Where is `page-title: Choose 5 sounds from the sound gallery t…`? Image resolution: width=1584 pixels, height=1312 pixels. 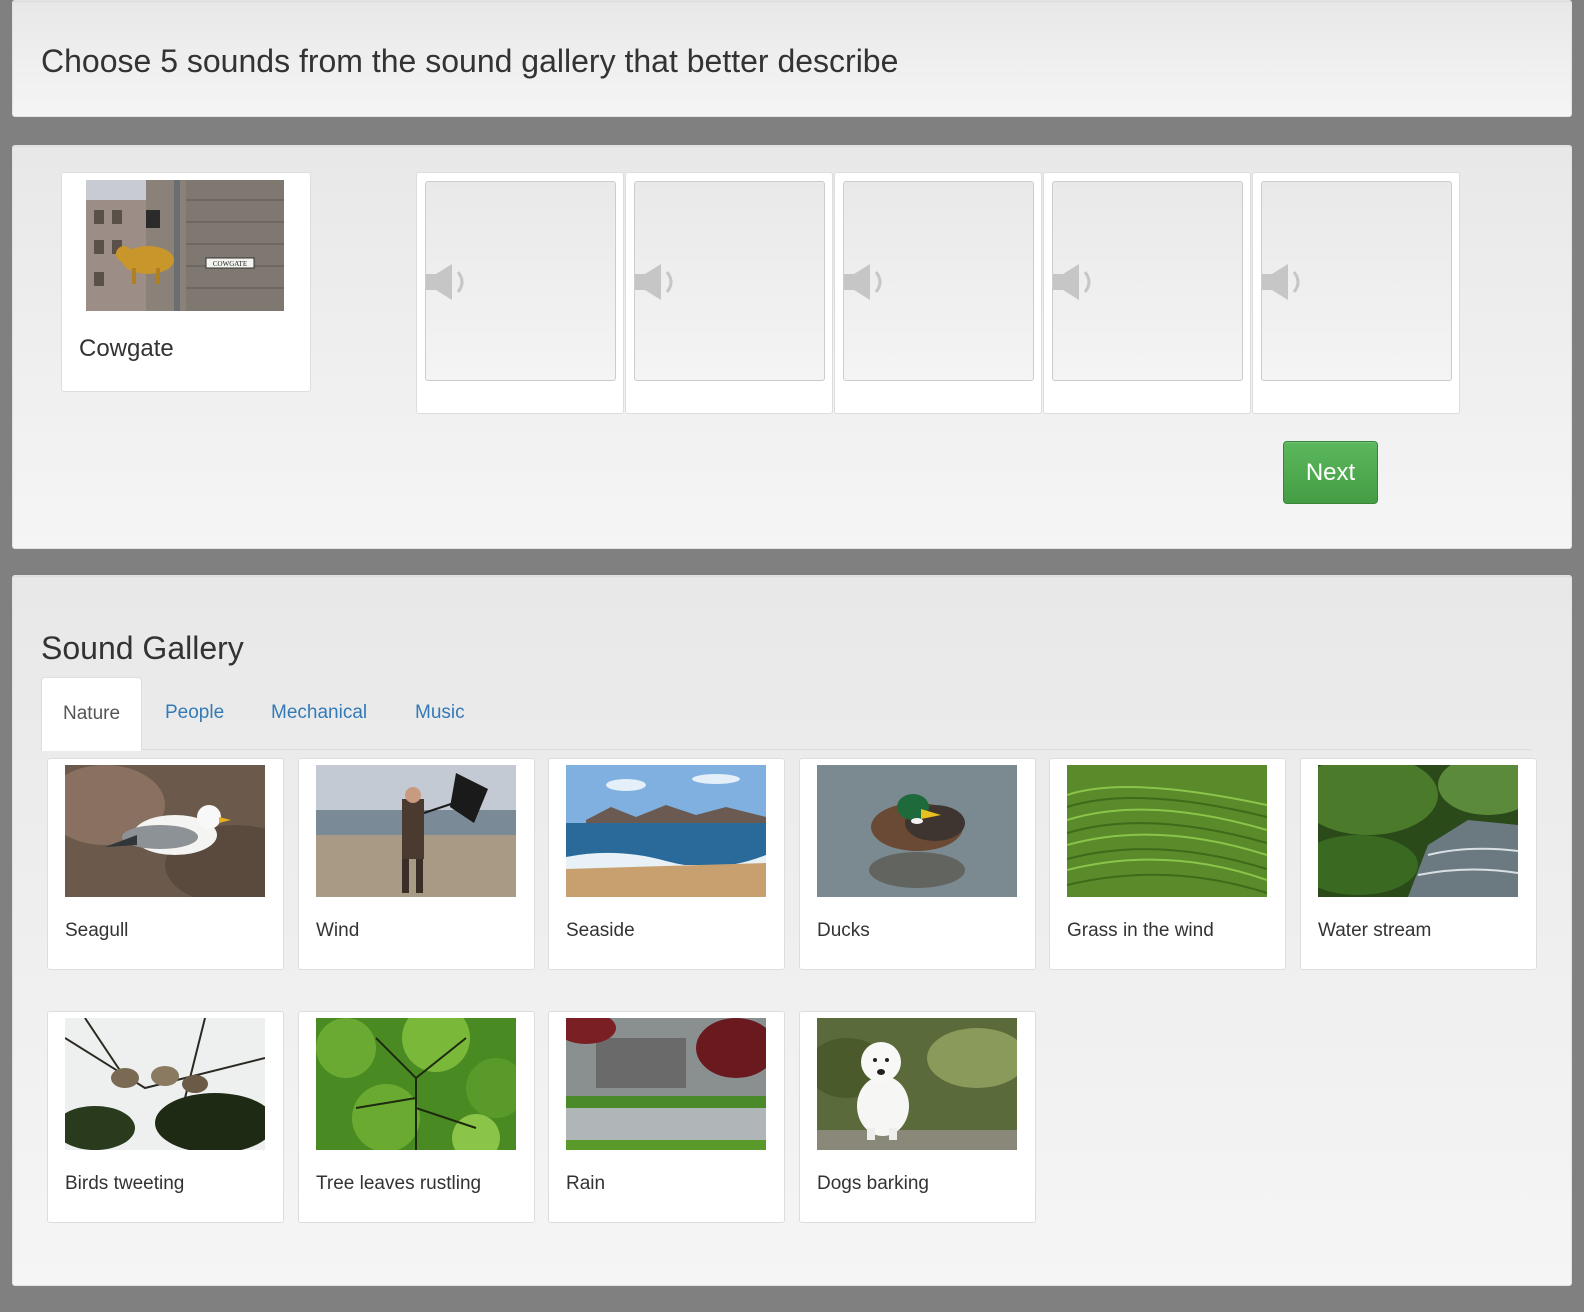
page-title: Choose 5 sounds from the sound gallery t… is located at coordinates (470, 61).